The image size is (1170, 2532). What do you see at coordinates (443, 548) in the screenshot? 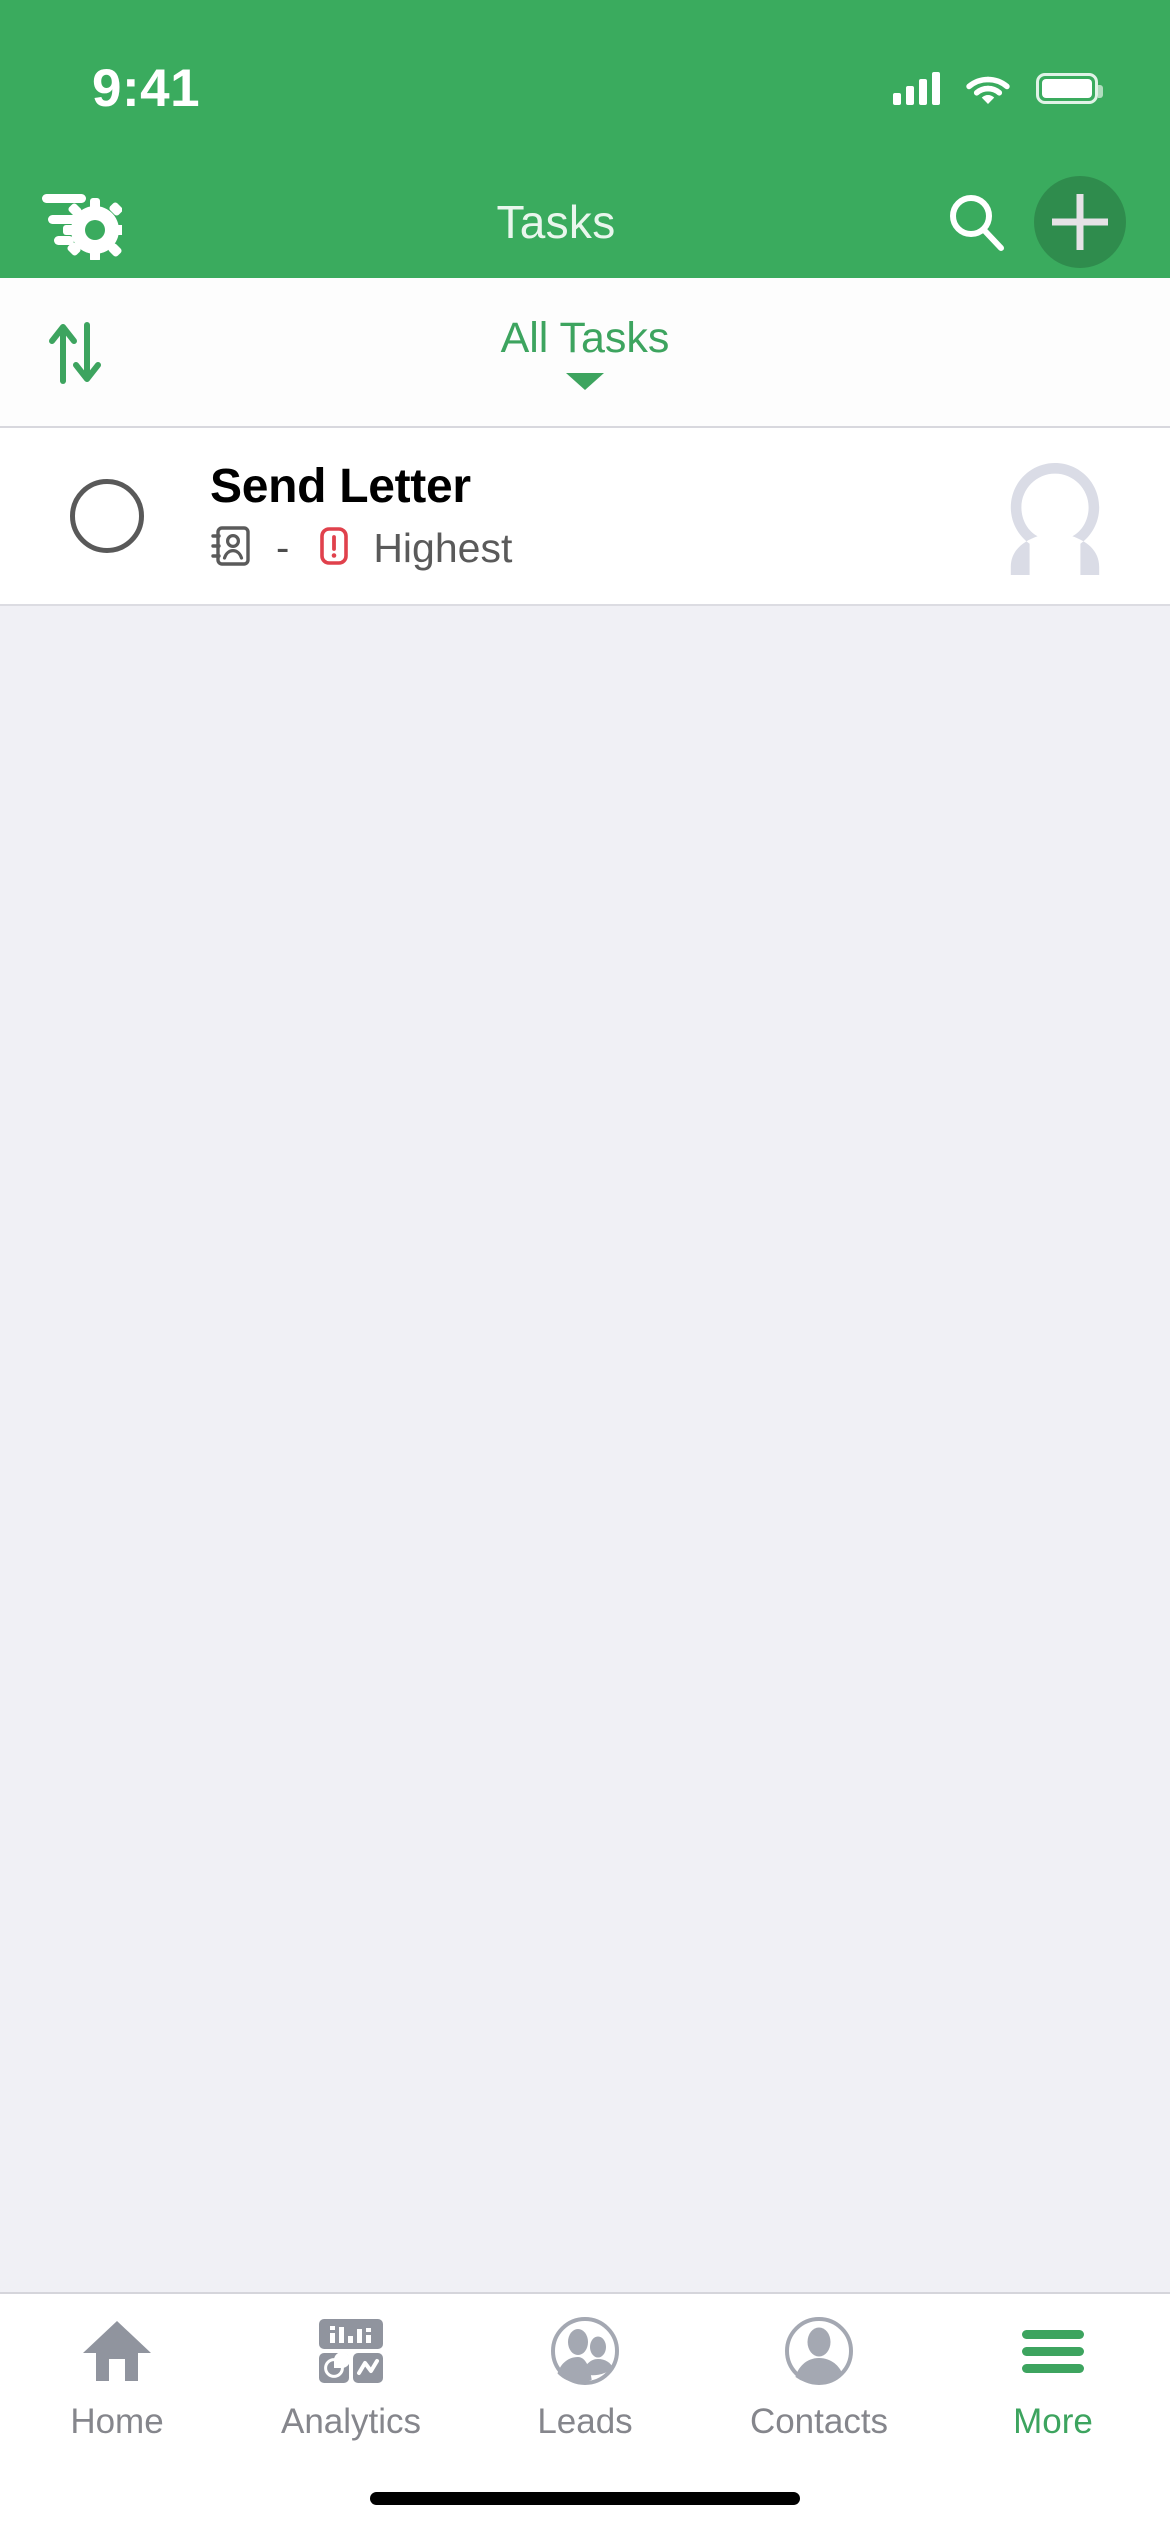
I see `task-priority-label: Highest` at bounding box center [443, 548].